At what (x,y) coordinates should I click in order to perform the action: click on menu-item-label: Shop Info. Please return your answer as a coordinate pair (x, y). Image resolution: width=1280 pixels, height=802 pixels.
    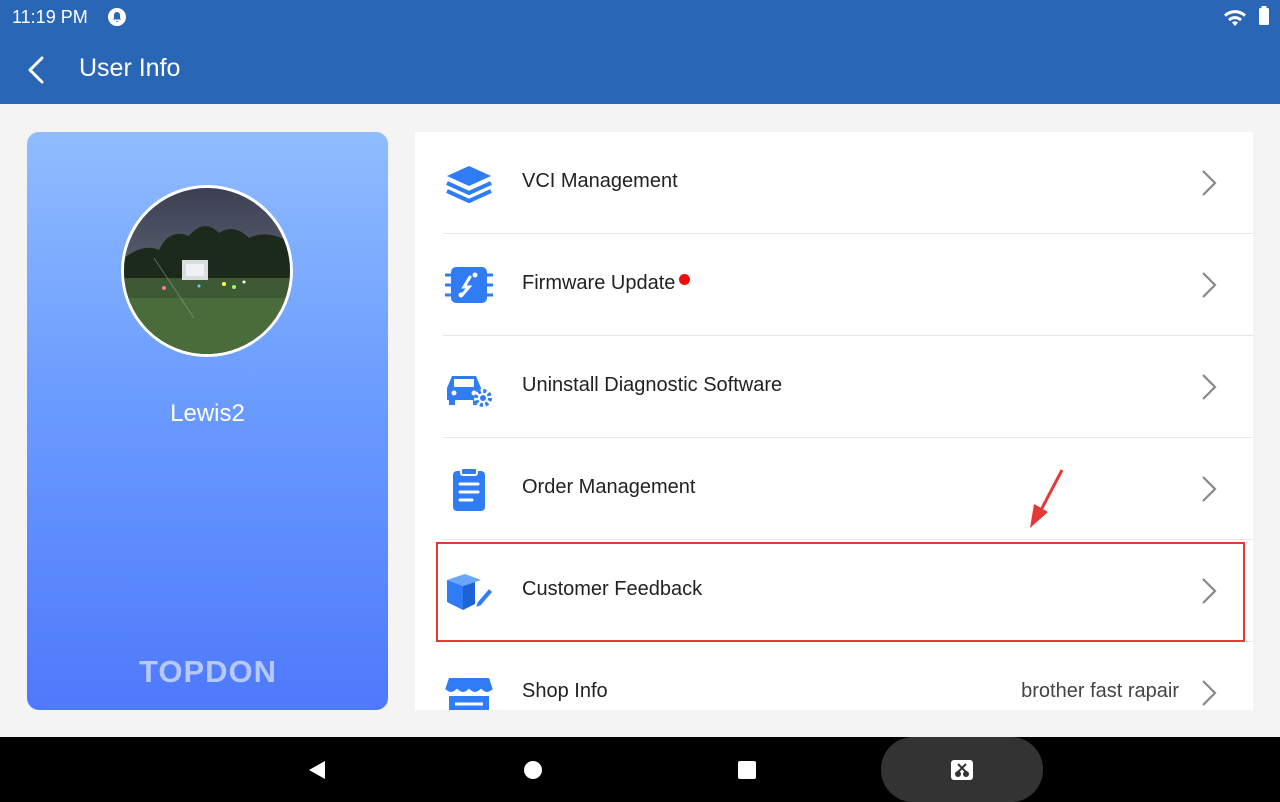
    Looking at the image, I should click on (565, 691).